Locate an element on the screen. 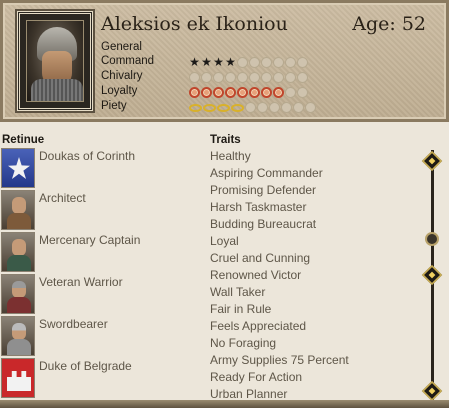 The width and height of the screenshot is (449, 408). piety-pips is located at coordinates (252, 107).